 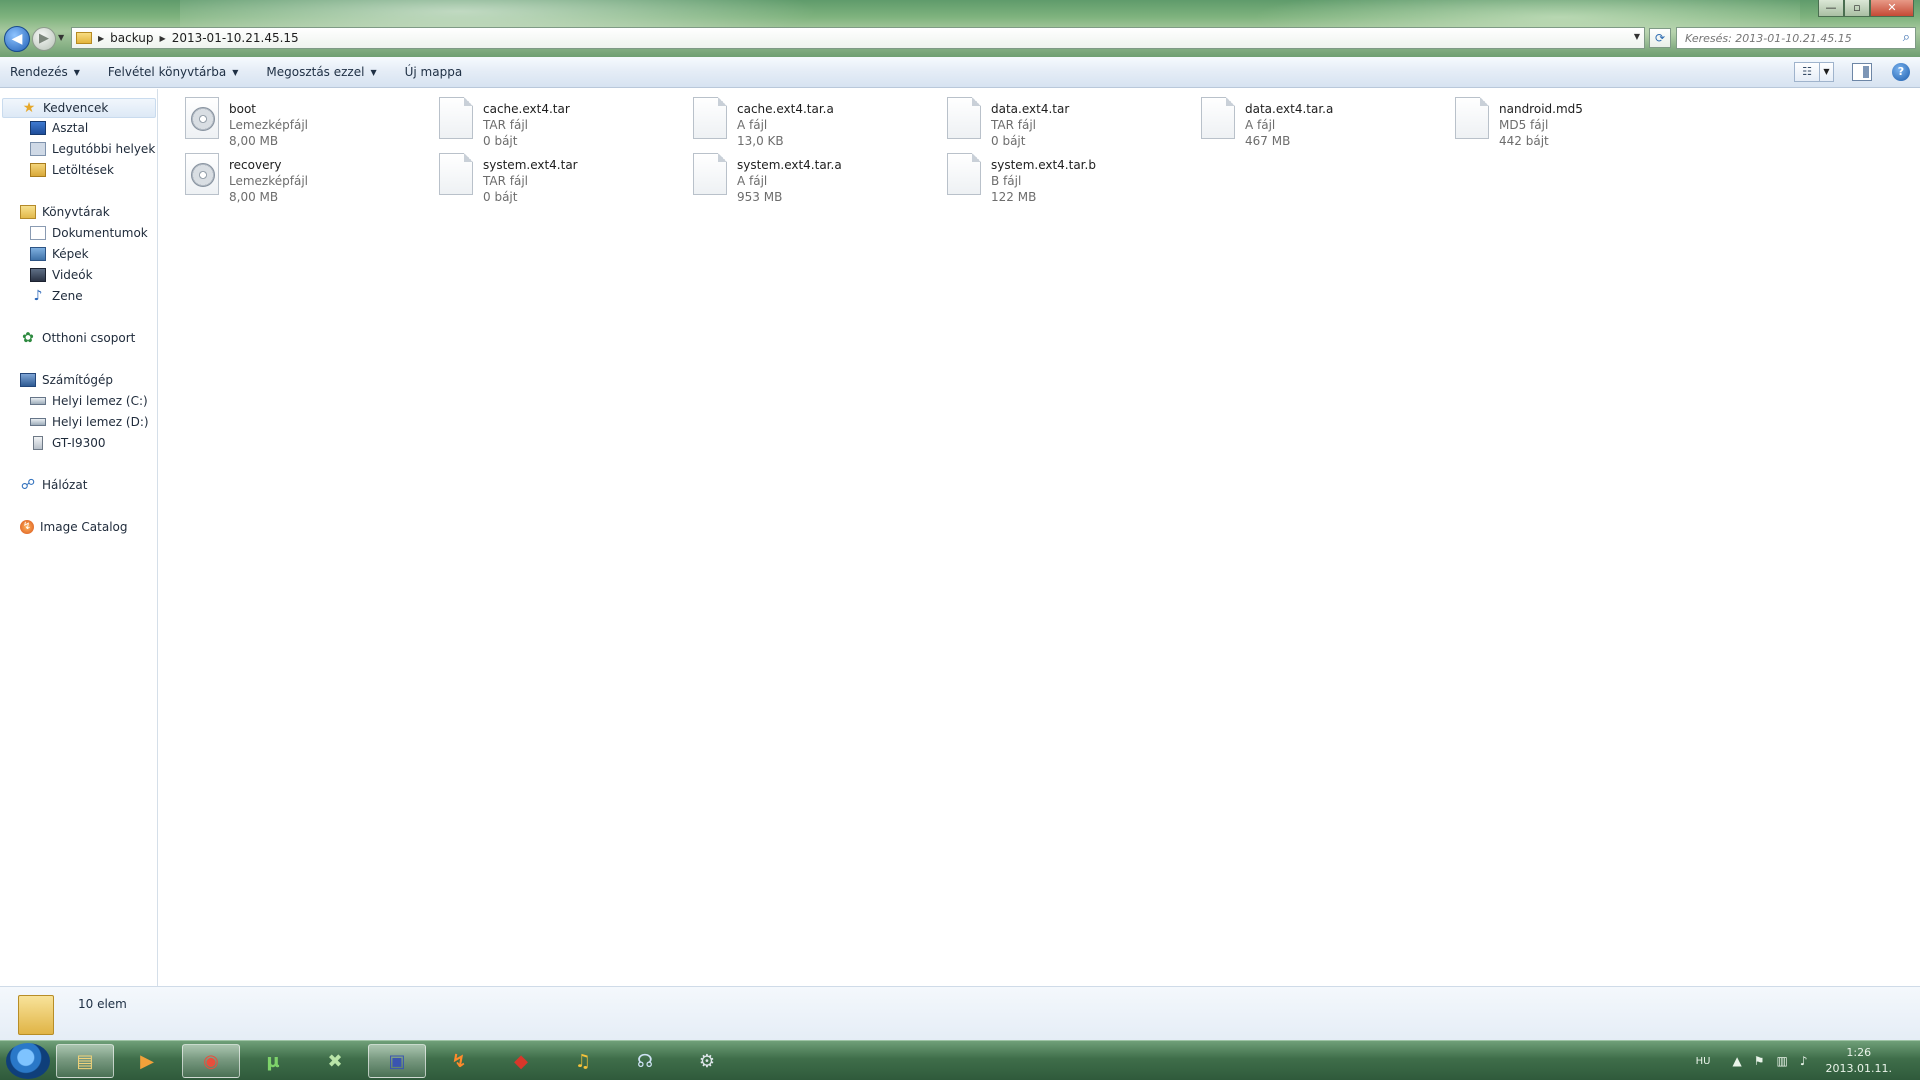 I want to click on file-type: A fájl, so click(x=752, y=125).